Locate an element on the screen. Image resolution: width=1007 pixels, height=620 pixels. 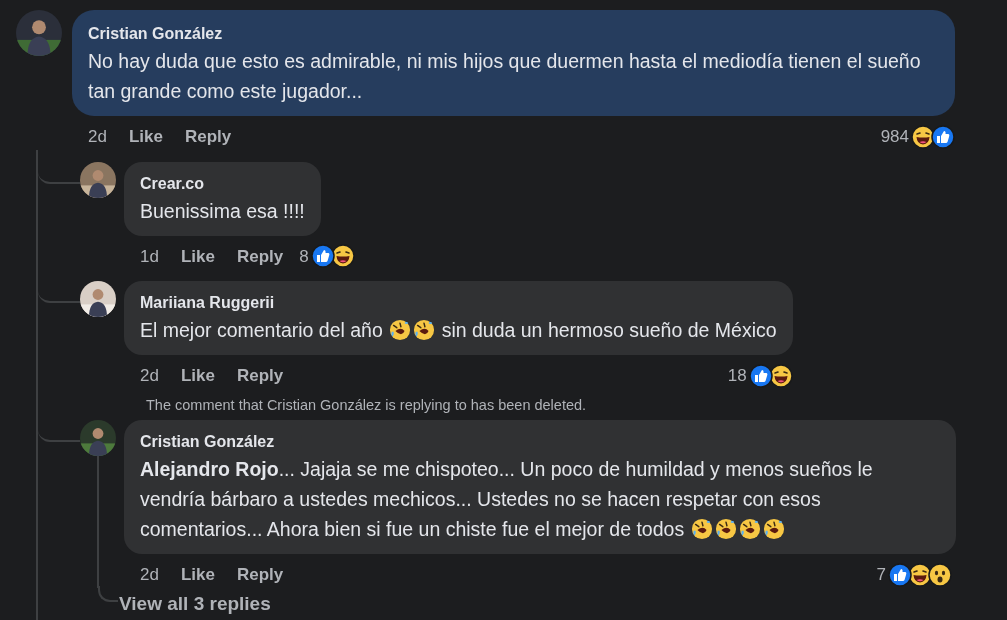
view-replies-link: View all 3 replies is located at coordinates (195, 604).